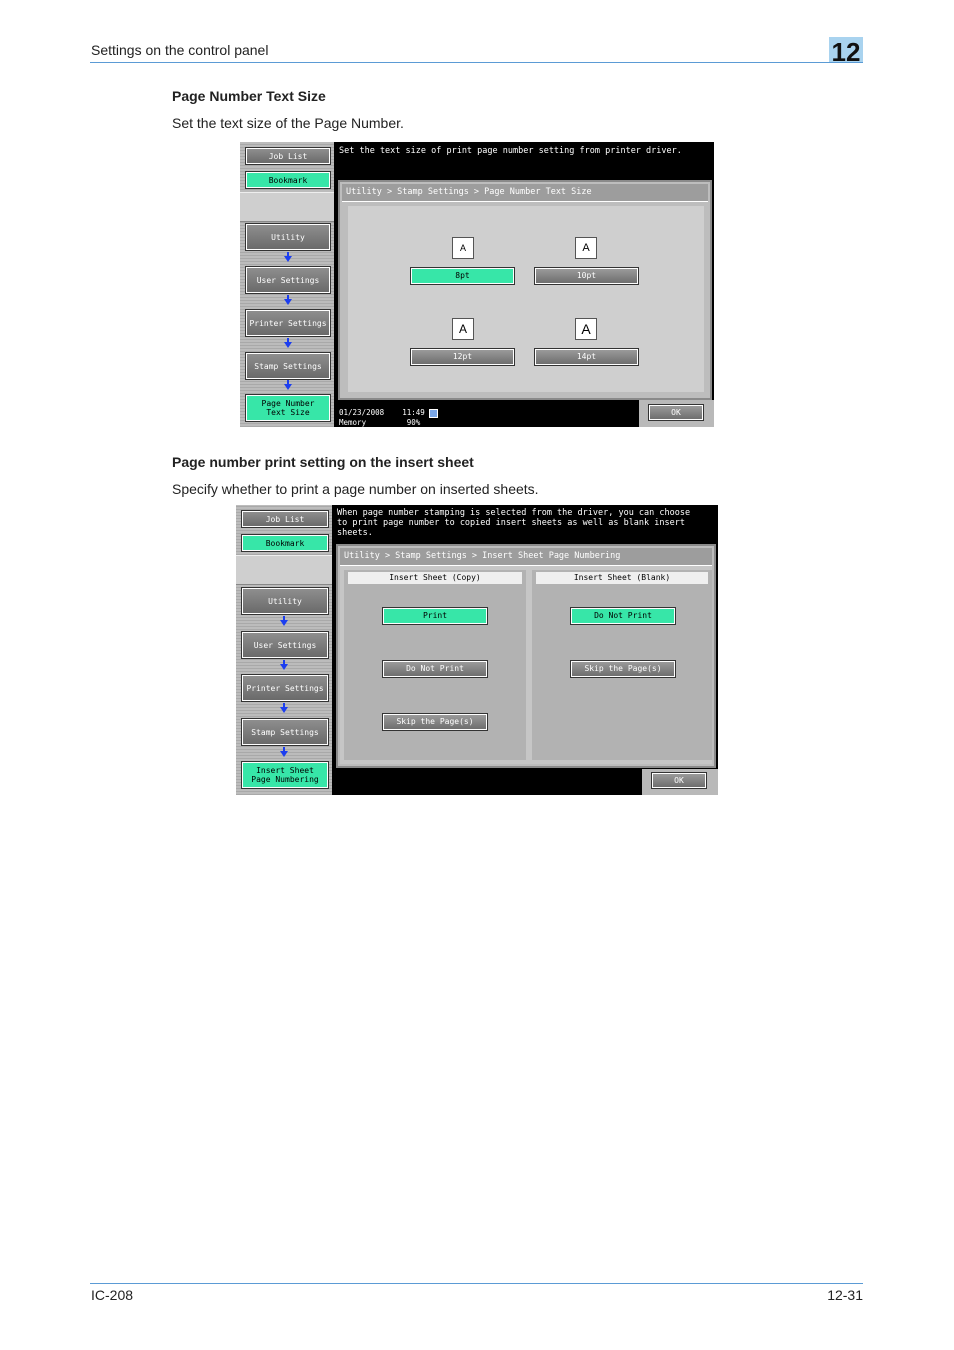 The image size is (954, 1350). Describe the element at coordinates (249, 96) in the screenshot. I see `section-heading-text-size: Page Number Text Size` at that location.